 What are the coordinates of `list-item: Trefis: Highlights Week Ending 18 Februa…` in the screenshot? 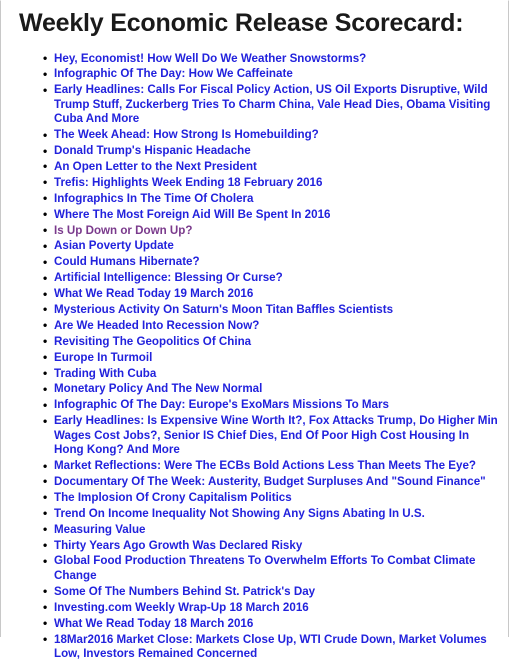 It's located at (270, 183).